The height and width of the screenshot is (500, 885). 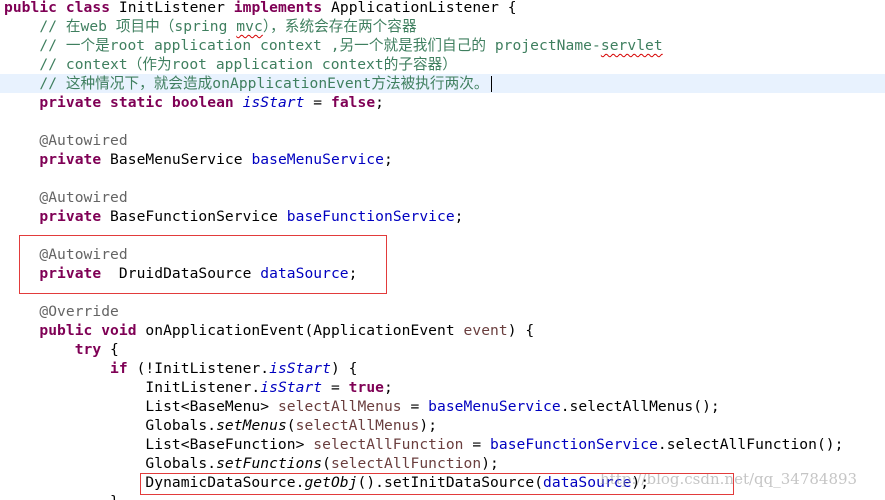 What do you see at coordinates (88, 349) in the screenshot?
I see `keyword-try: try` at bounding box center [88, 349].